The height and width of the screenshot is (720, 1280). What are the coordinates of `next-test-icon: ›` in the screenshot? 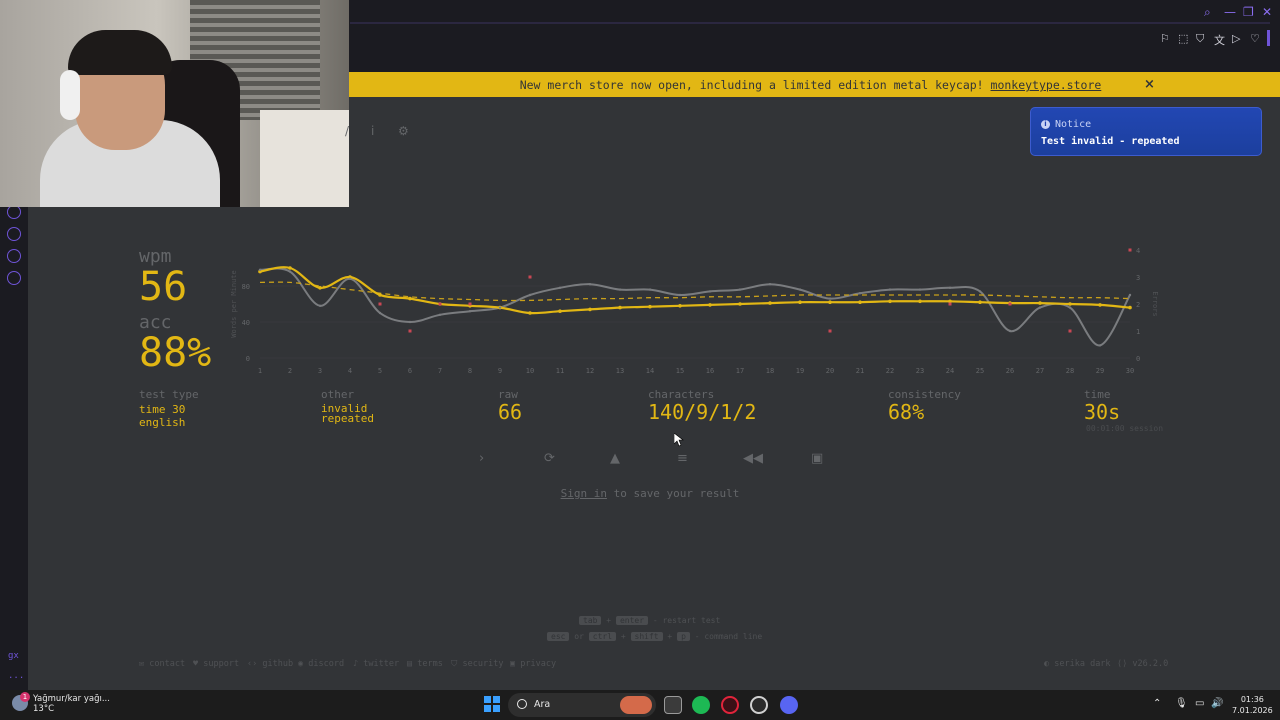 It's located at (481, 458).